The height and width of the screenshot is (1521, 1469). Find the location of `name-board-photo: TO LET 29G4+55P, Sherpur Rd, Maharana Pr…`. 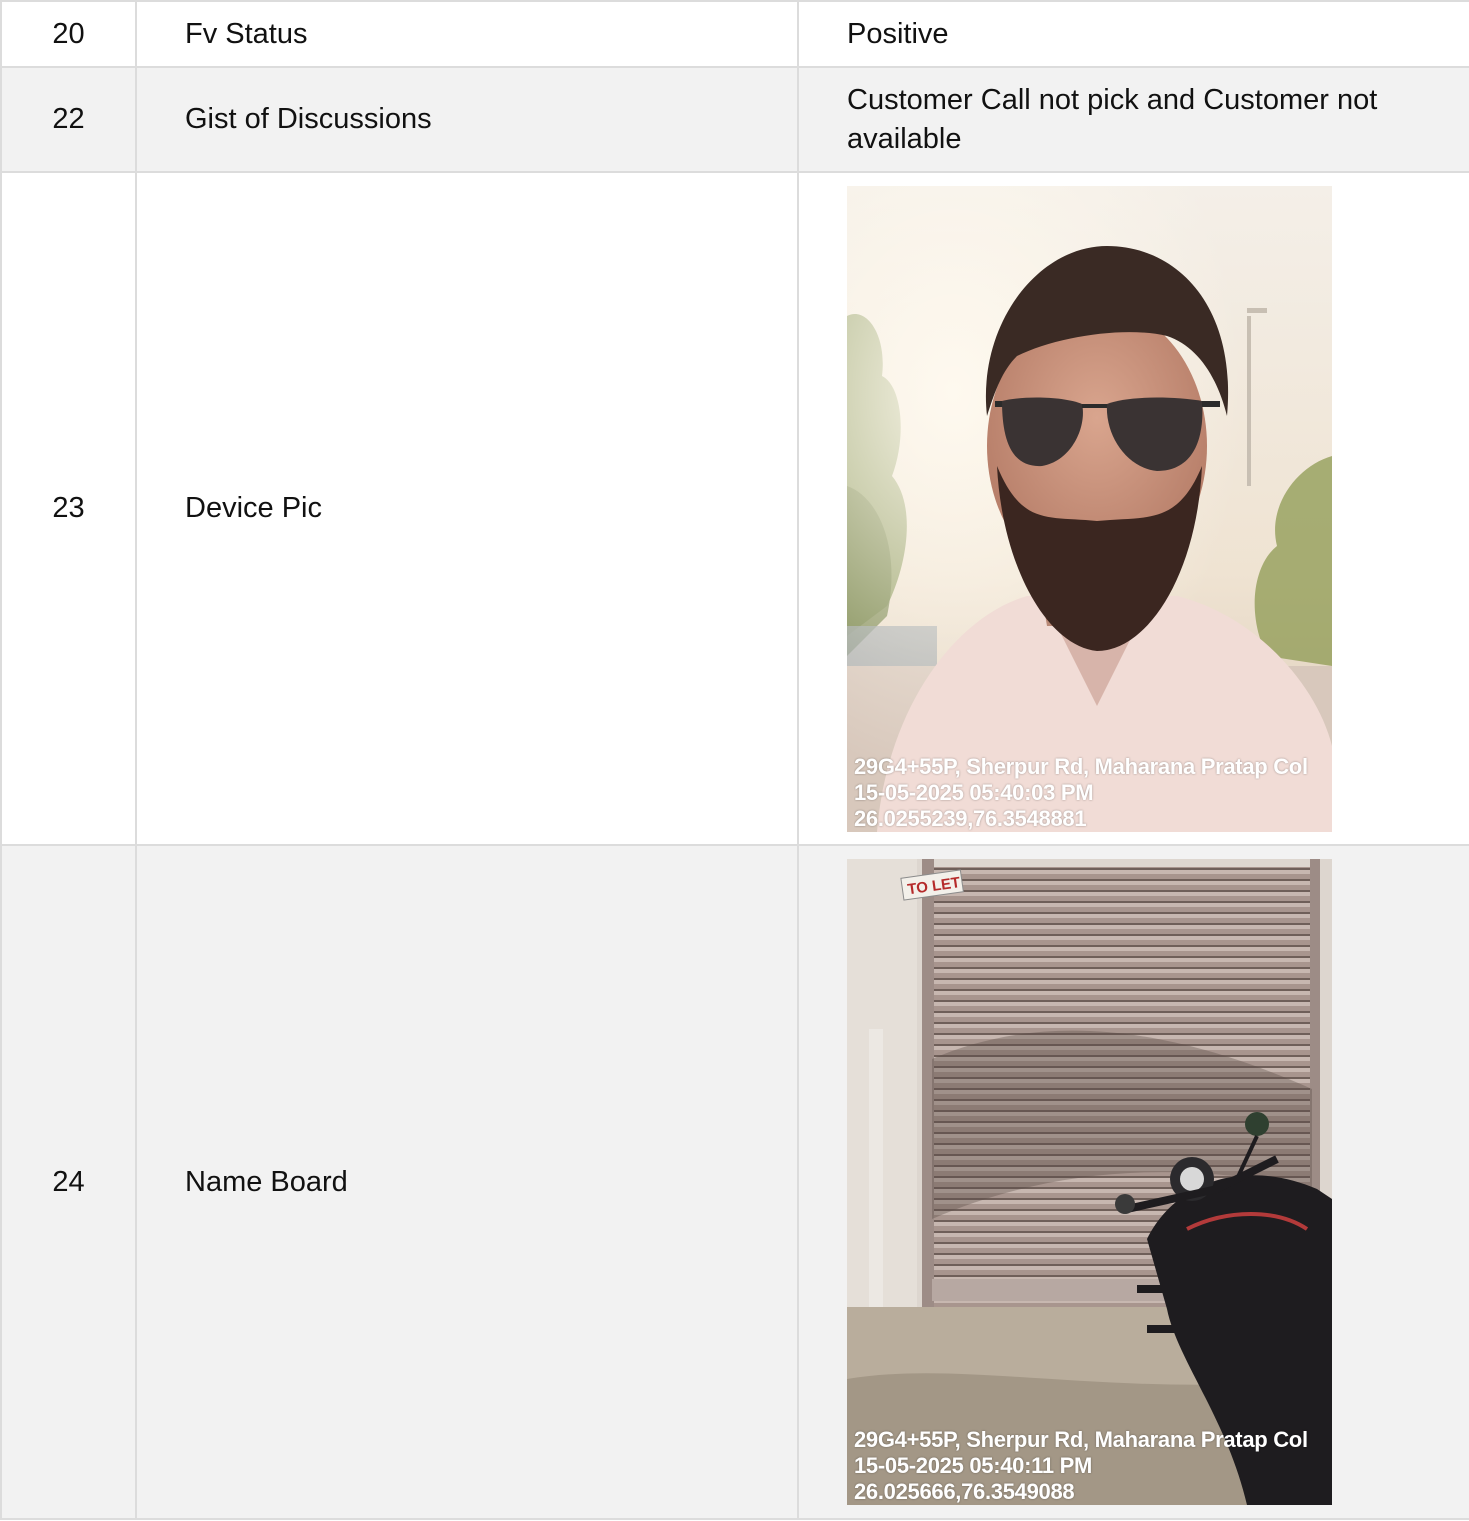

name-board-photo: TO LET 29G4+55P, Sherpur Rd, Maharana Pr… is located at coordinates (1089, 1182).